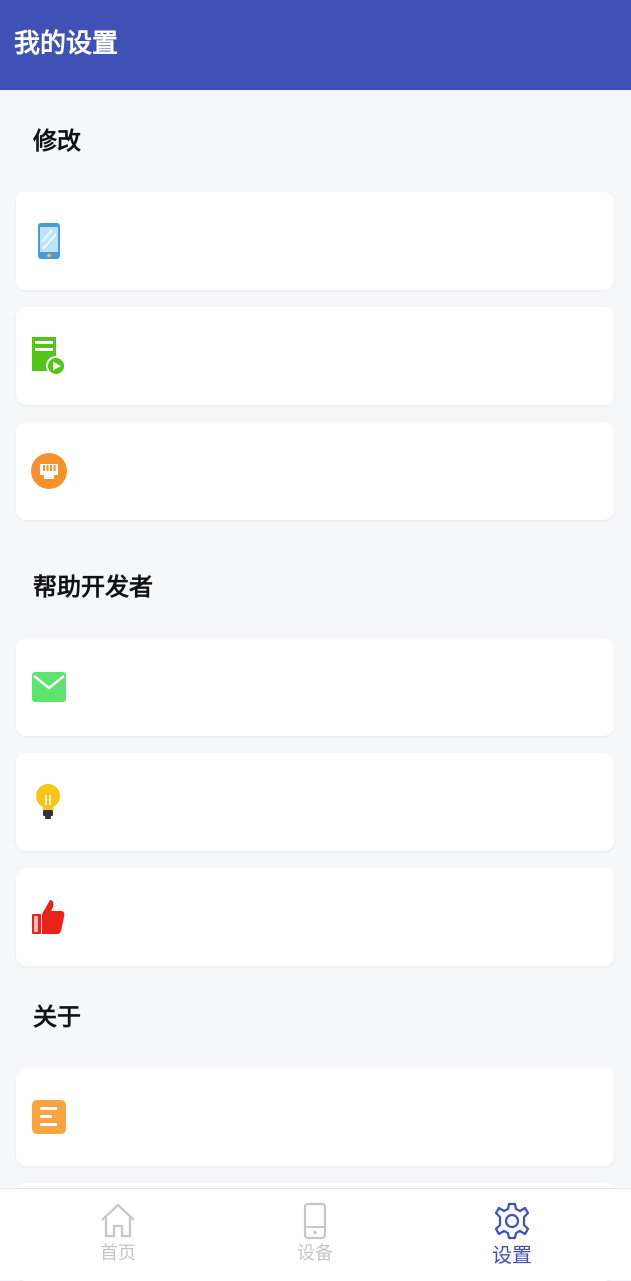 Image resolution: width=631 pixels, height=1281 pixels. I want to click on document-icon, so click(49, 1117).